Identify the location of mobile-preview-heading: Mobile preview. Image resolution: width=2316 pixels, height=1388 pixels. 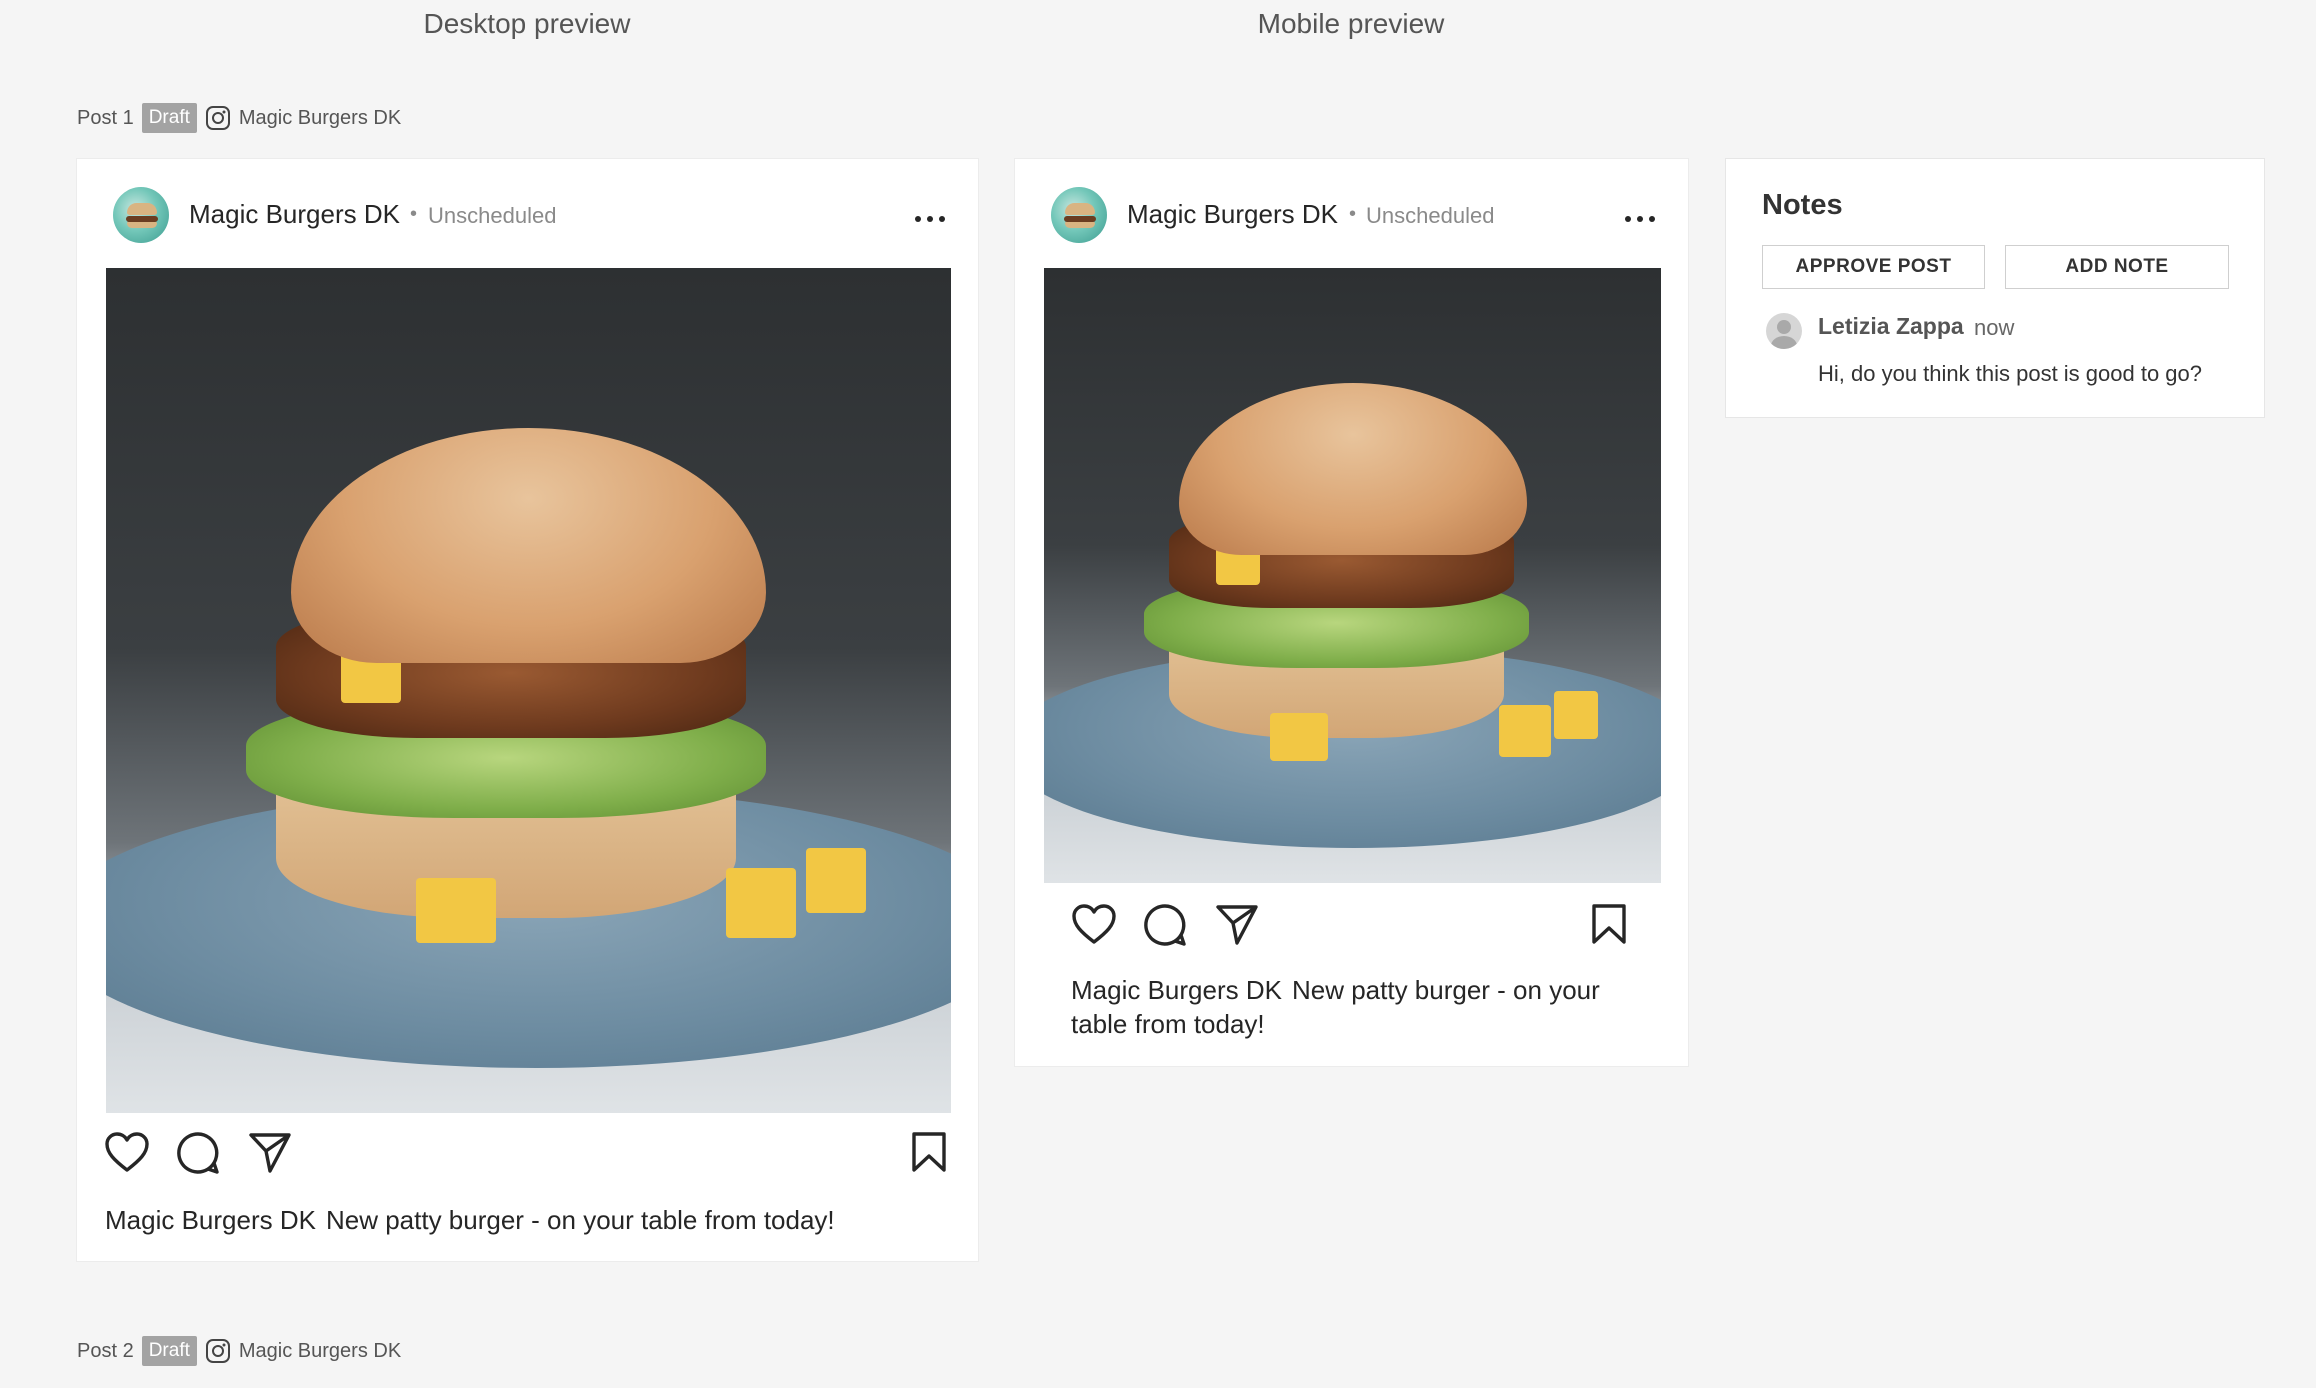
(1351, 23).